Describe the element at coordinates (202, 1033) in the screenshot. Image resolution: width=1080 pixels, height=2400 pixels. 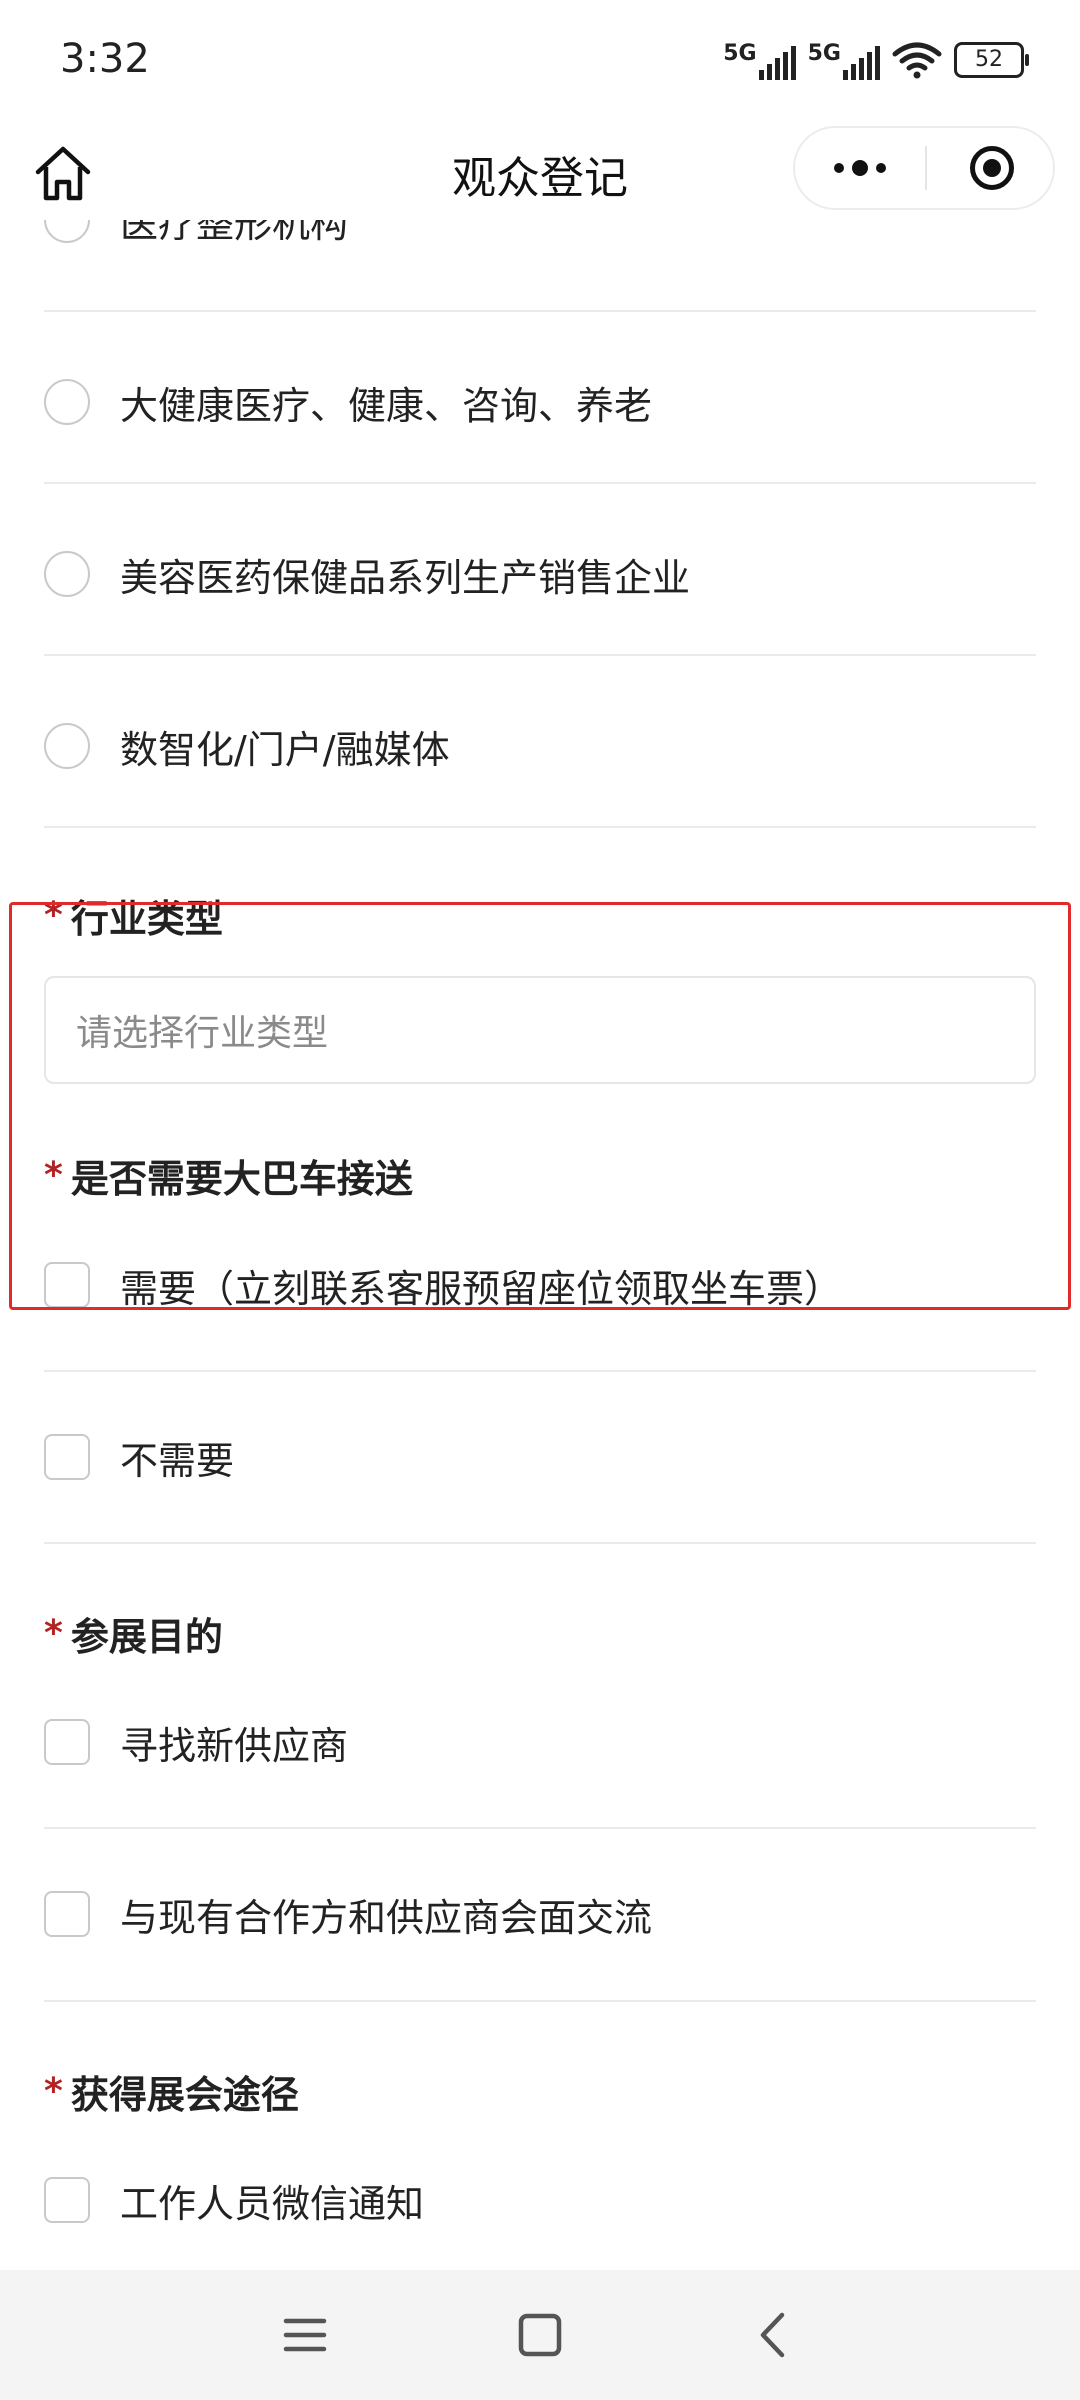
I see `select-placeholder: 请选择行业类型` at that location.